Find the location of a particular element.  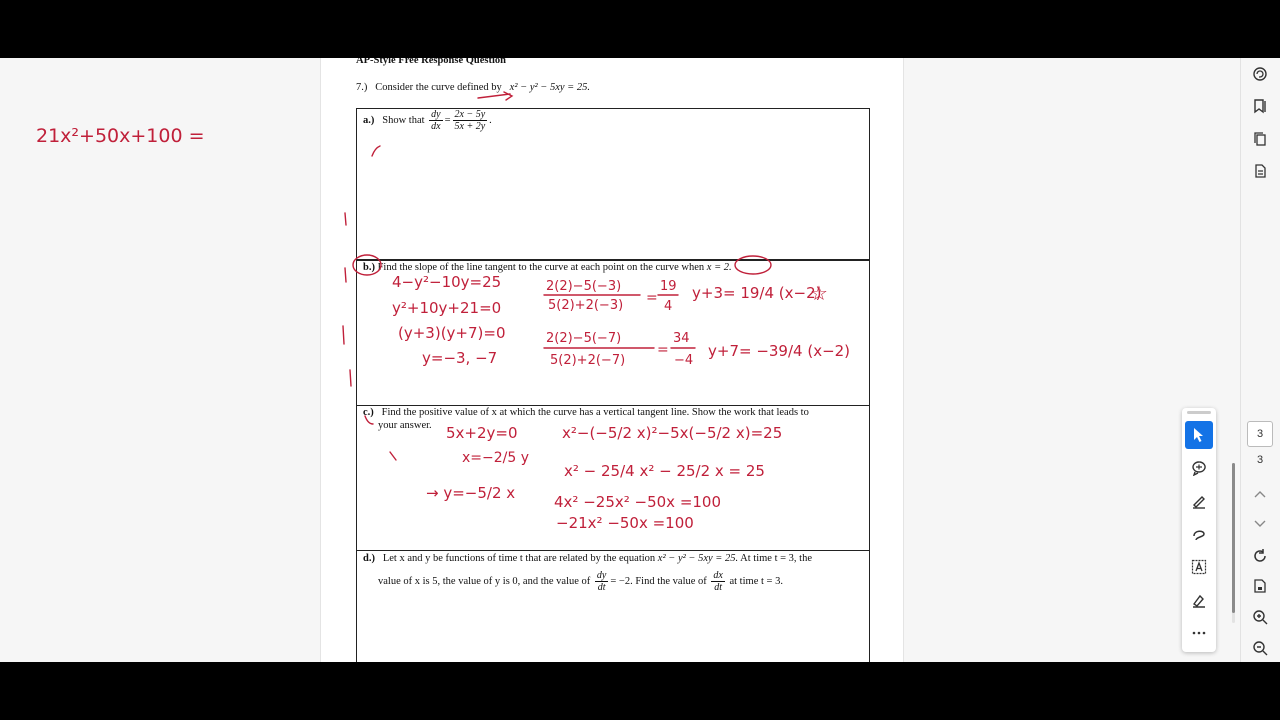

part-d-box is located at coordinates (613, 606).